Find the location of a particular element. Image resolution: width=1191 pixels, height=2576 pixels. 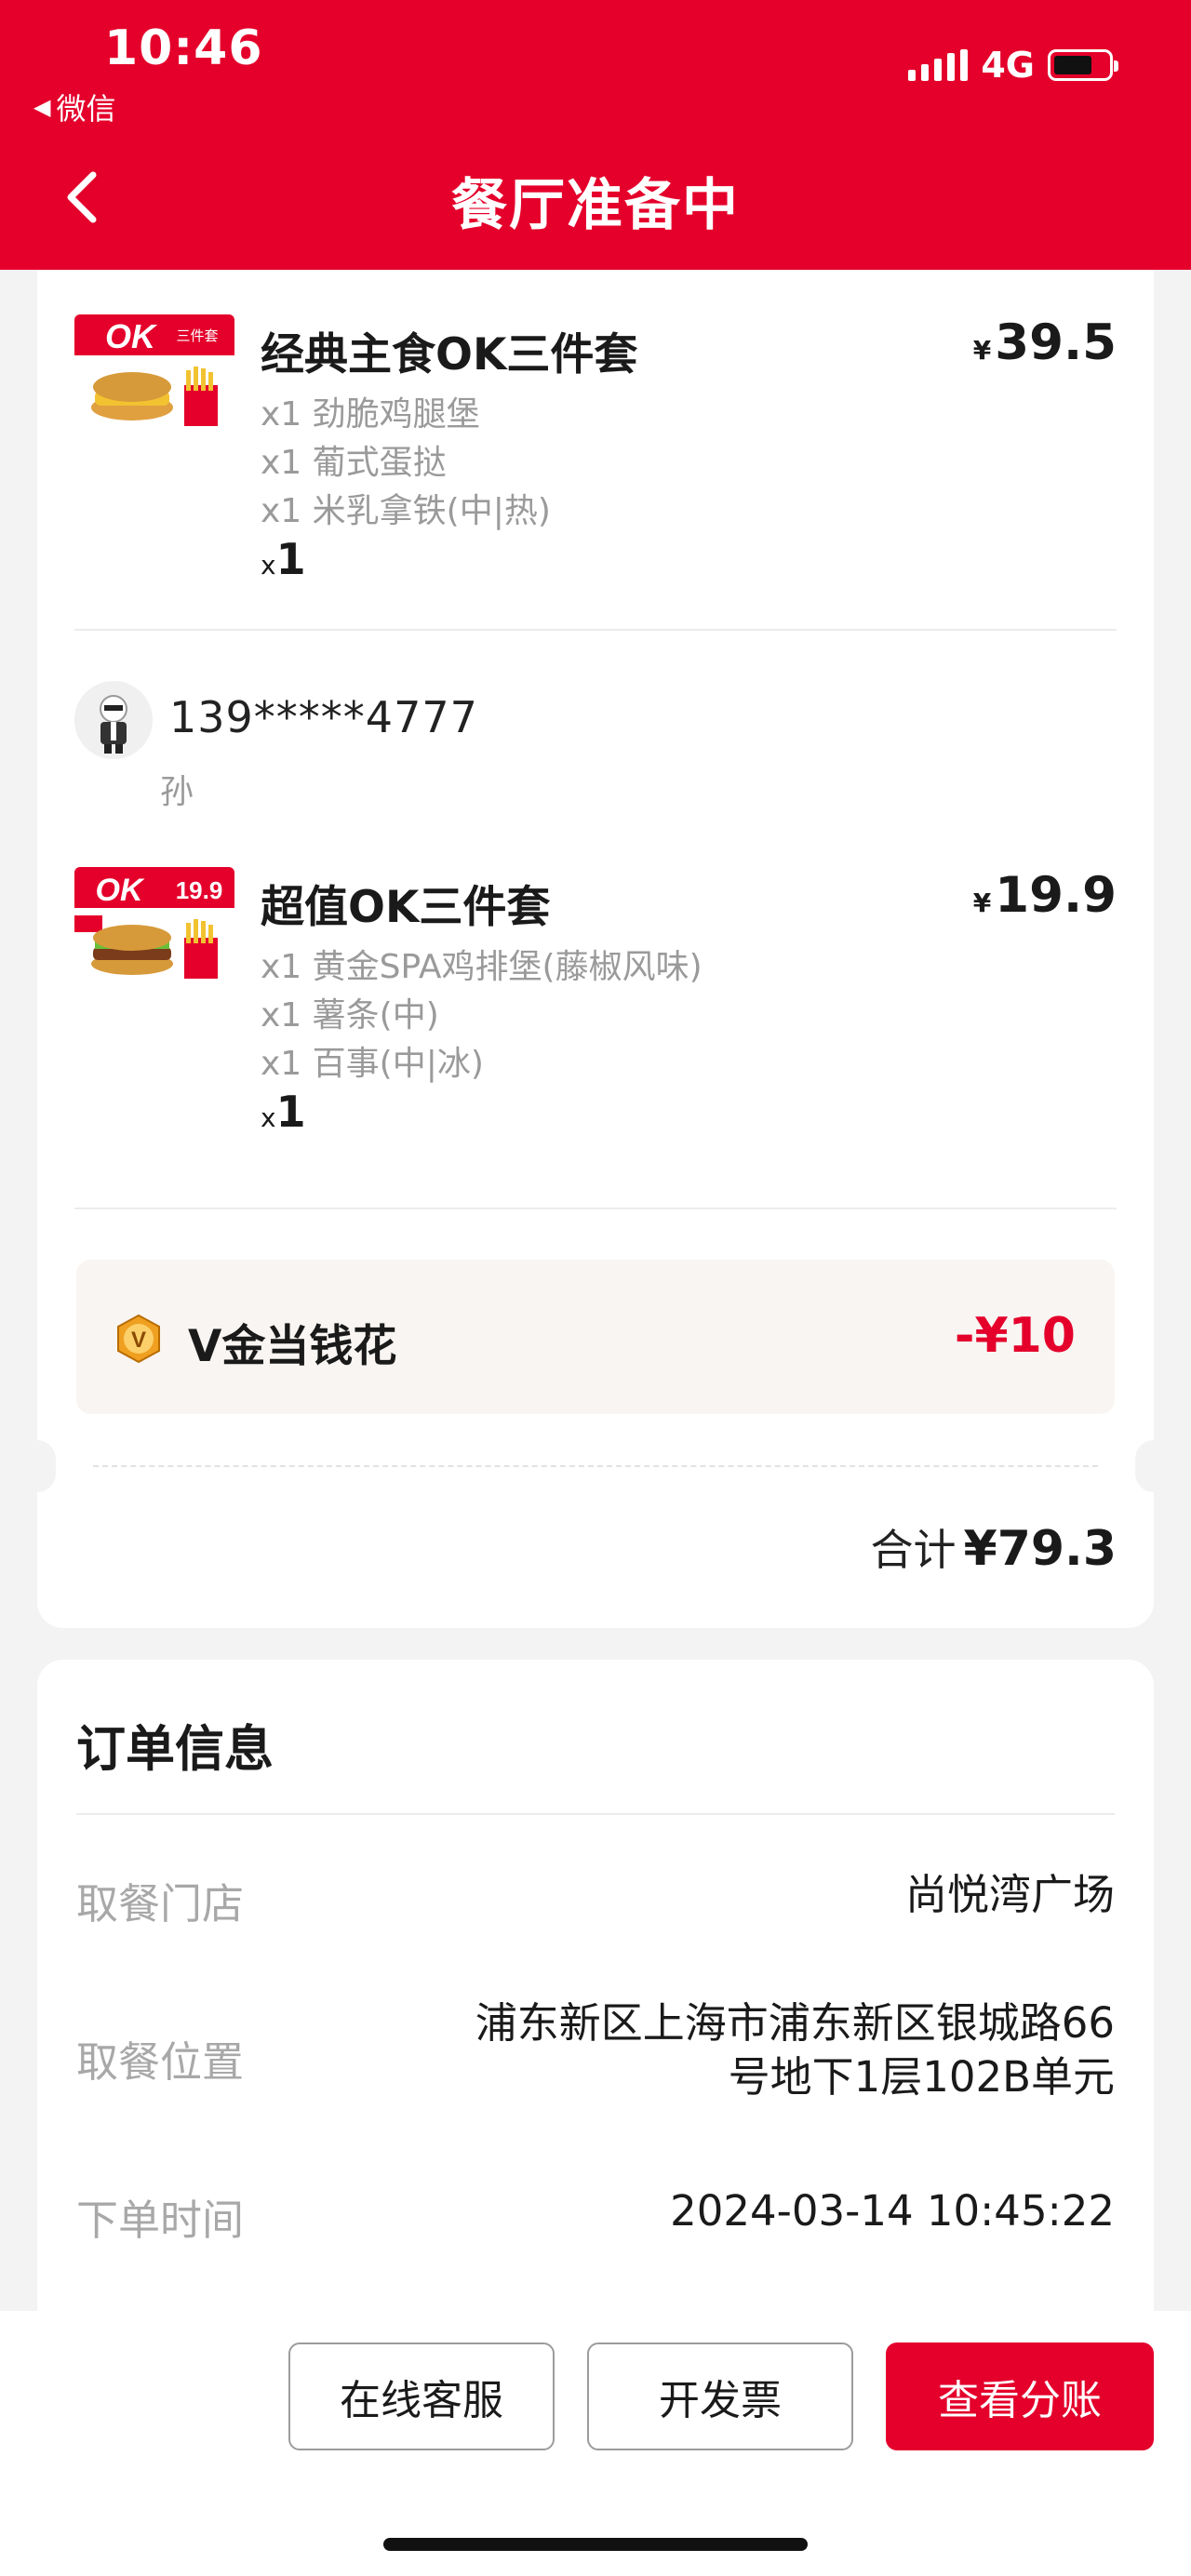

page-title: 餐厅准备中 is located at coordinates (595, 205).